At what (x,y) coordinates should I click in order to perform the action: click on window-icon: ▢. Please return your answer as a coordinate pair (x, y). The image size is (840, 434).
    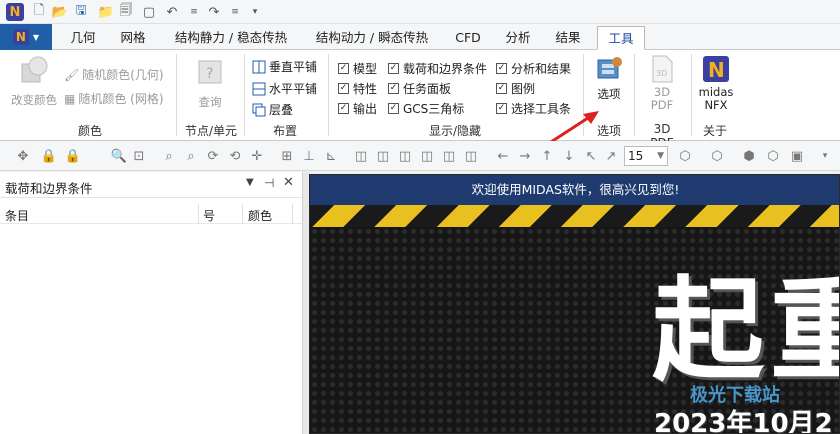
    Looking at the image, I should click on (149, 12).